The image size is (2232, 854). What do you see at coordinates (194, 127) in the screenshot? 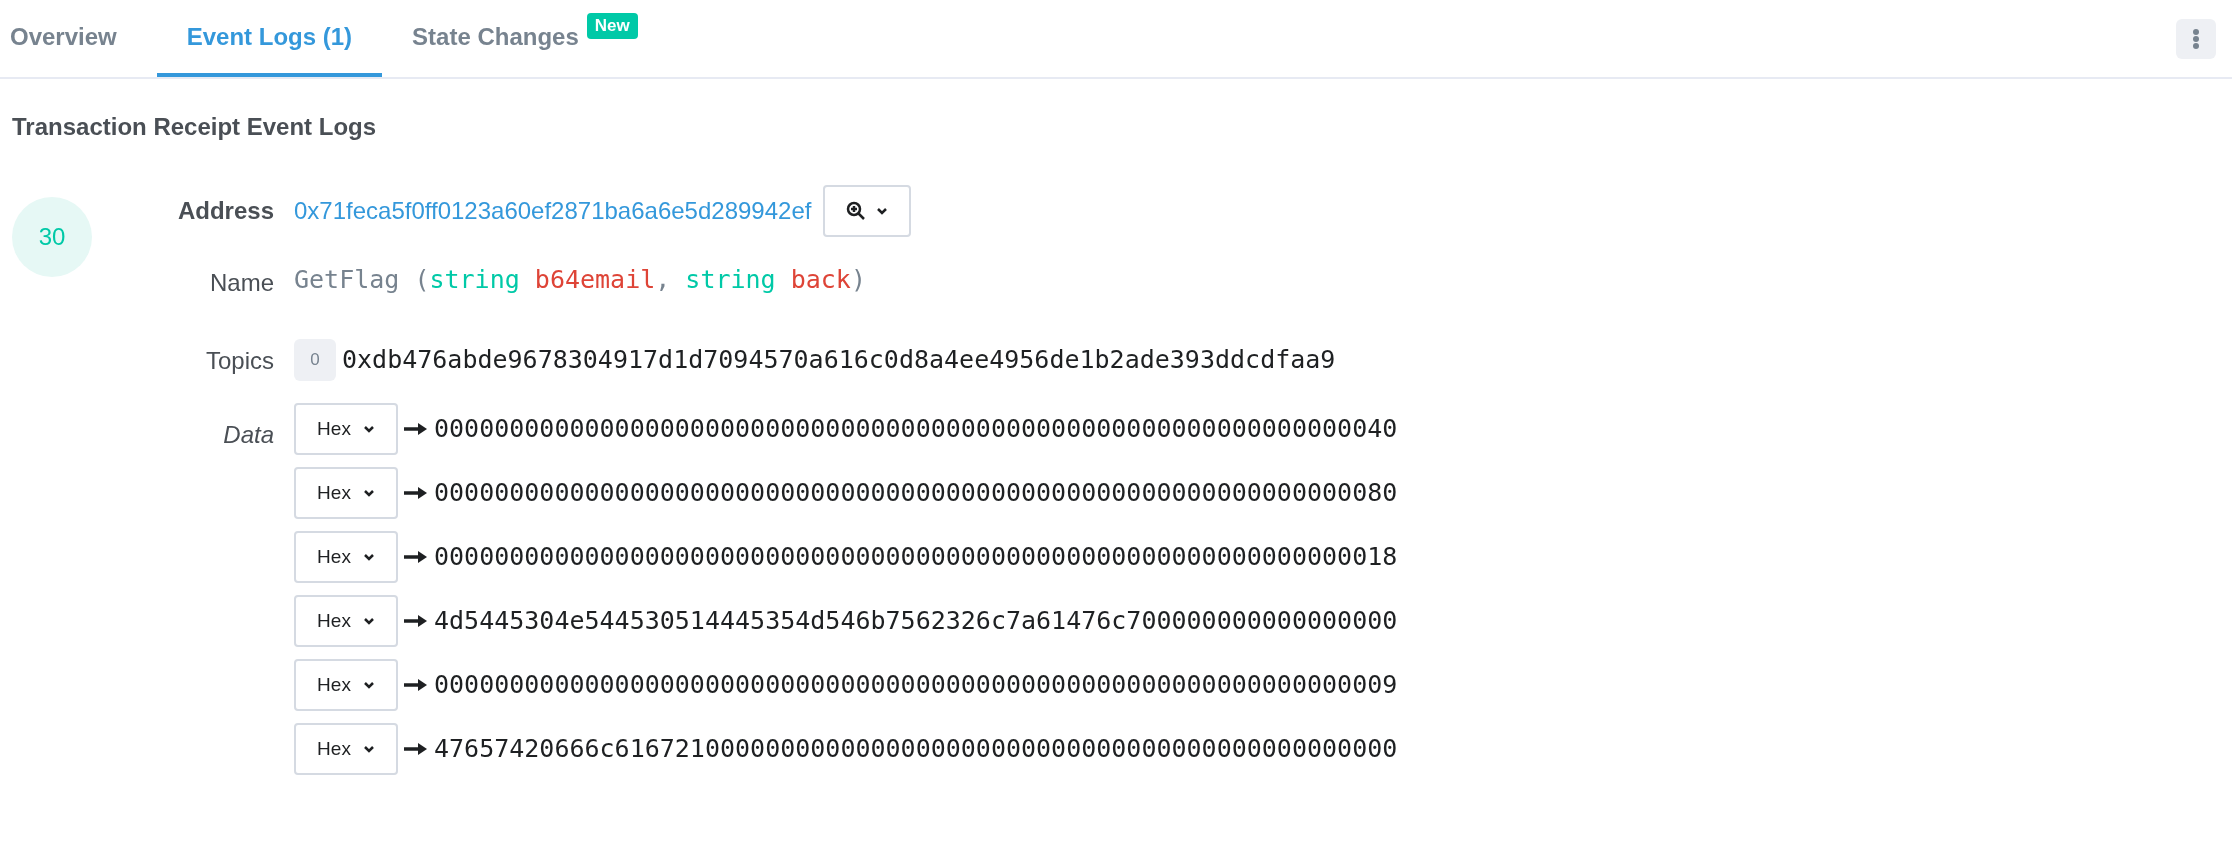
I see `section-heading: Transaction Receipt Event Logs` at bounding box center [194, 127].